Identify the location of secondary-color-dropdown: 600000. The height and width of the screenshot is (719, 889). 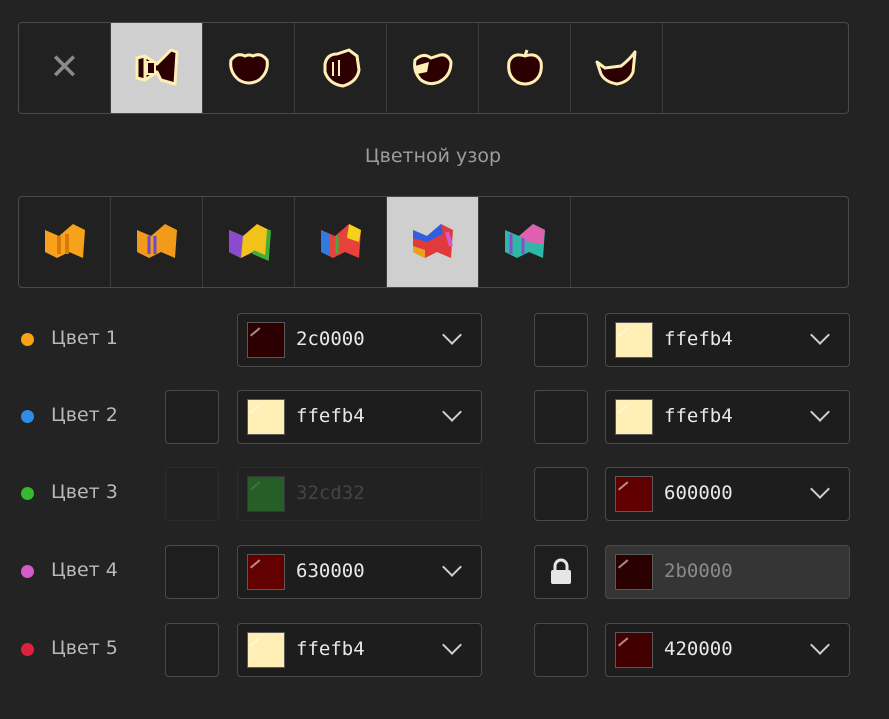
(727, 494).